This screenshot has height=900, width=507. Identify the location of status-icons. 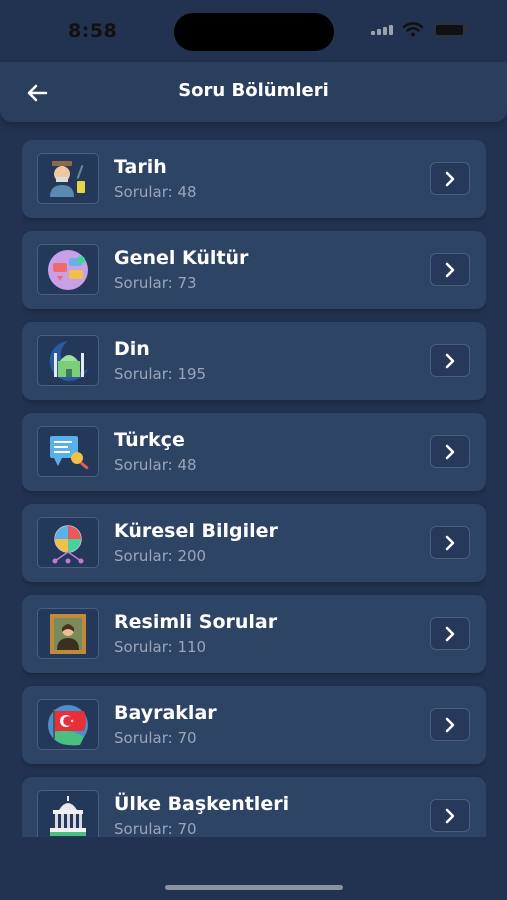
(419, 29).